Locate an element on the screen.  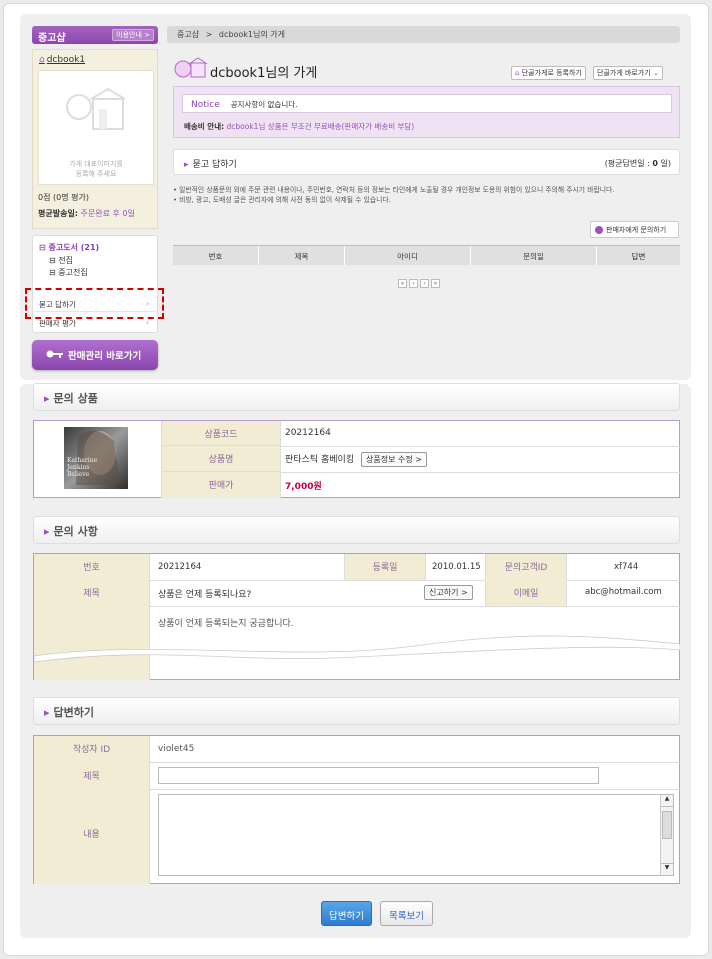
scroll-up-icon: ▲ is located at coordinates (667, 801).